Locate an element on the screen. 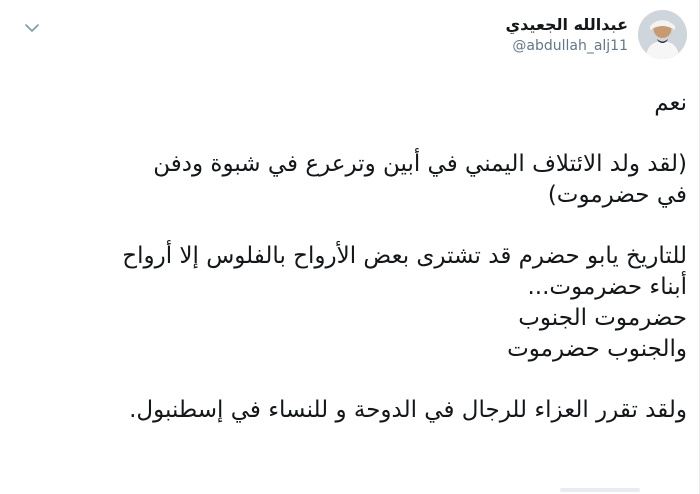  chevron-down-icon is located at coordinates (32, 28).